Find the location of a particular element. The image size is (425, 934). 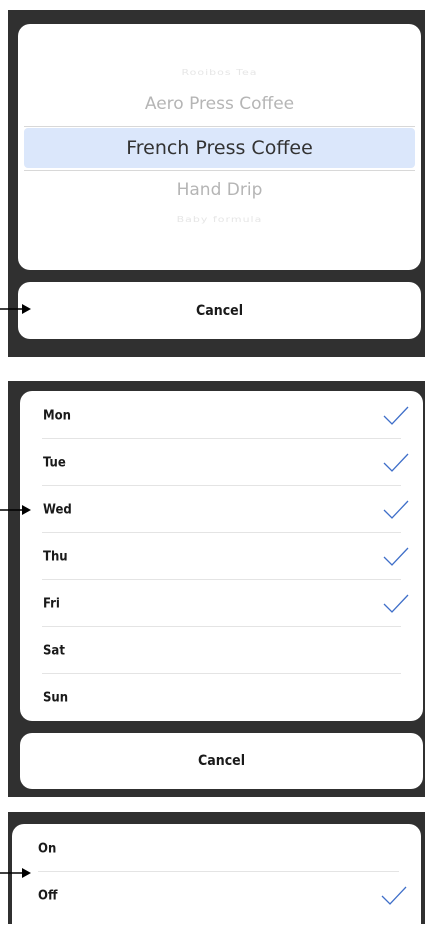

day-label: Thu is located at coordinates (55, 556).